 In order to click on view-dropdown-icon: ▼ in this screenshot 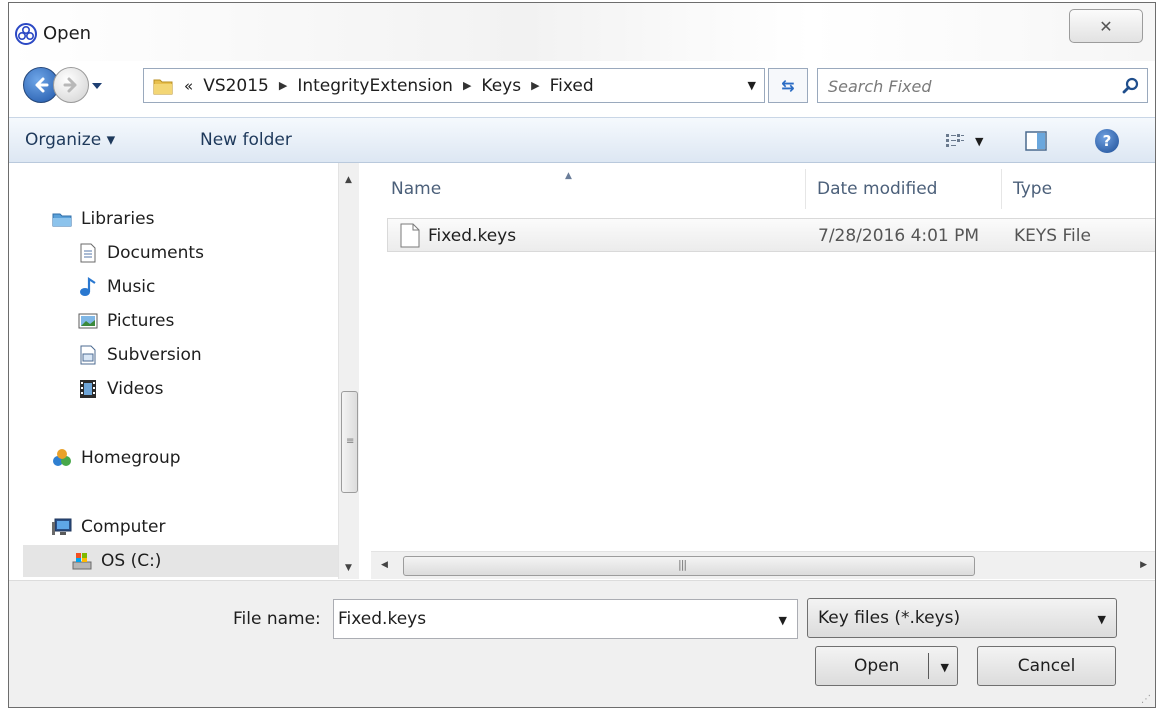, I will do `click(979, 141)`.